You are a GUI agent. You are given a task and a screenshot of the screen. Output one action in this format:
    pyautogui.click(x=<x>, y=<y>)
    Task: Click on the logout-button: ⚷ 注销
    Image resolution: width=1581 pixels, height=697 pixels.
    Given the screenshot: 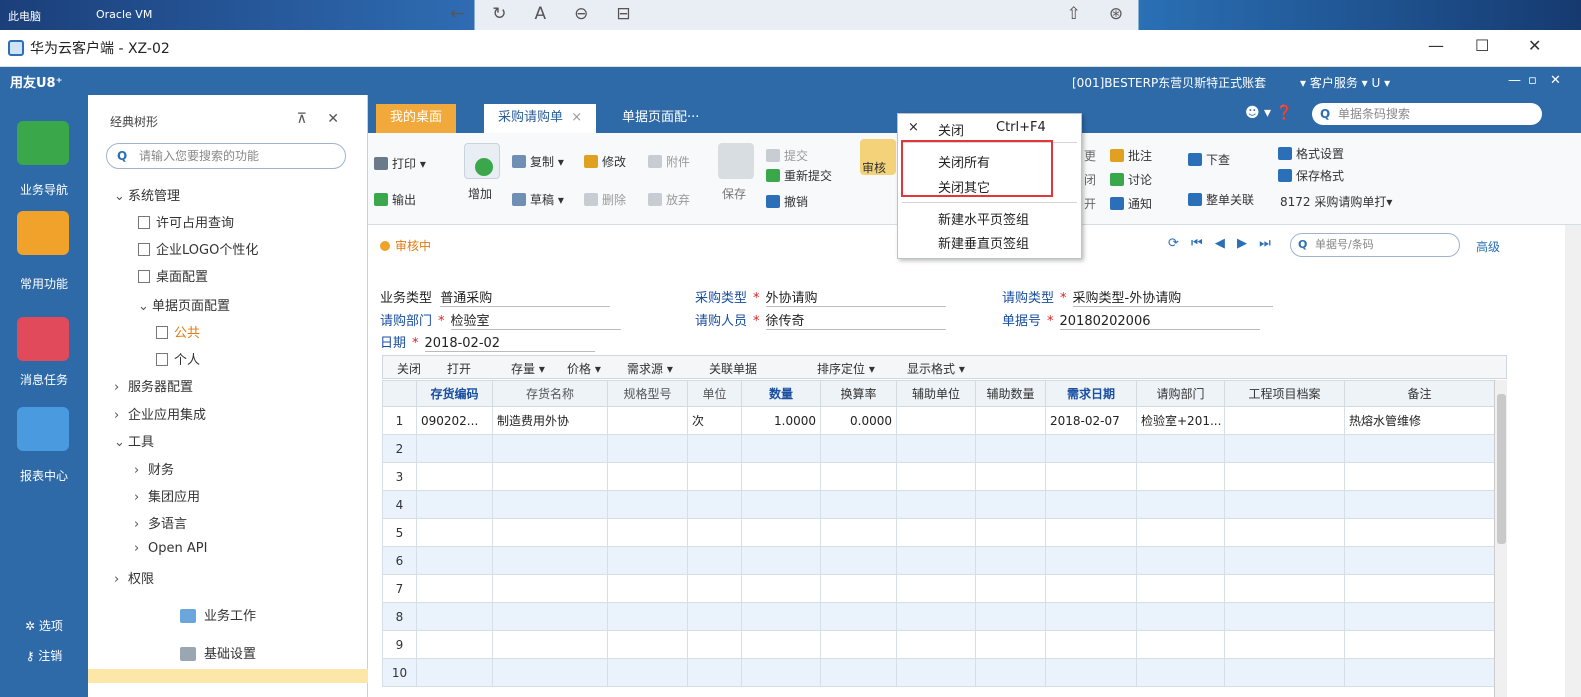 What is the action you would take?
    pyautogui.click(x=44, y=655)
    